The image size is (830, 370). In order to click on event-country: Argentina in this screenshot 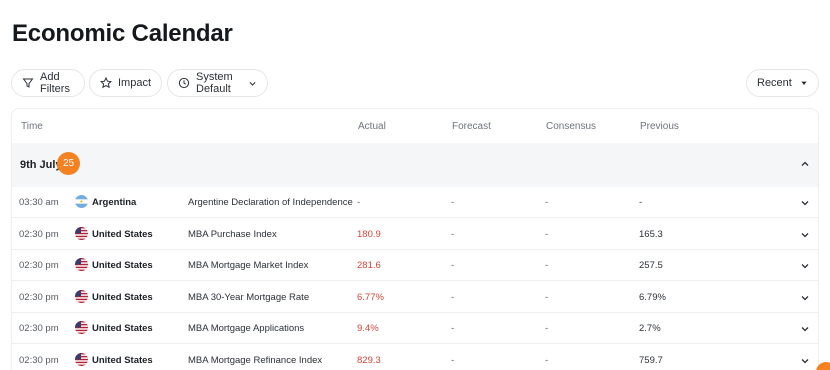, I will do `click(114, 202)`.